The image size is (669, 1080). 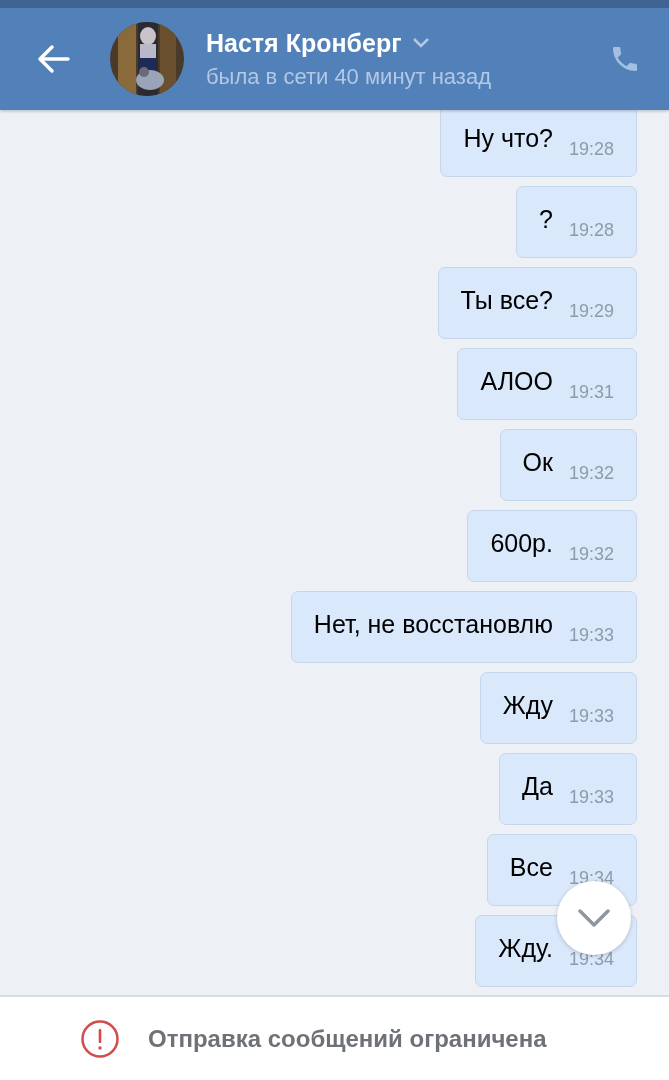 What do you see at coordinates (521, 543) in the screenshot?
I see `message-text: 600р.` at bounding box center [521, 543].